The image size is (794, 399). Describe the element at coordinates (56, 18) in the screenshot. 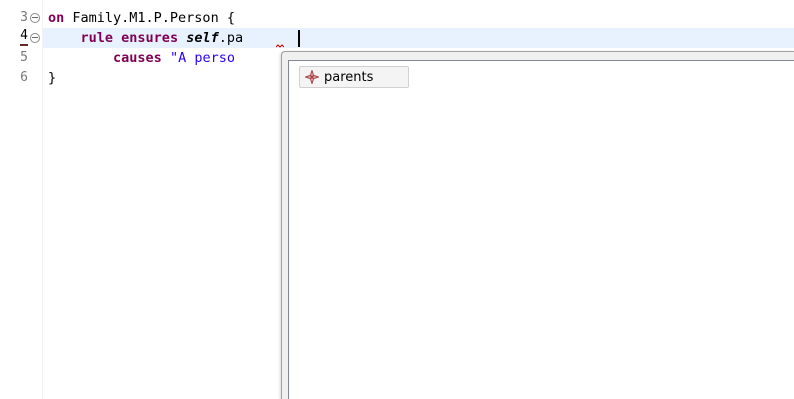

I see `keyword-token: on` at that location.